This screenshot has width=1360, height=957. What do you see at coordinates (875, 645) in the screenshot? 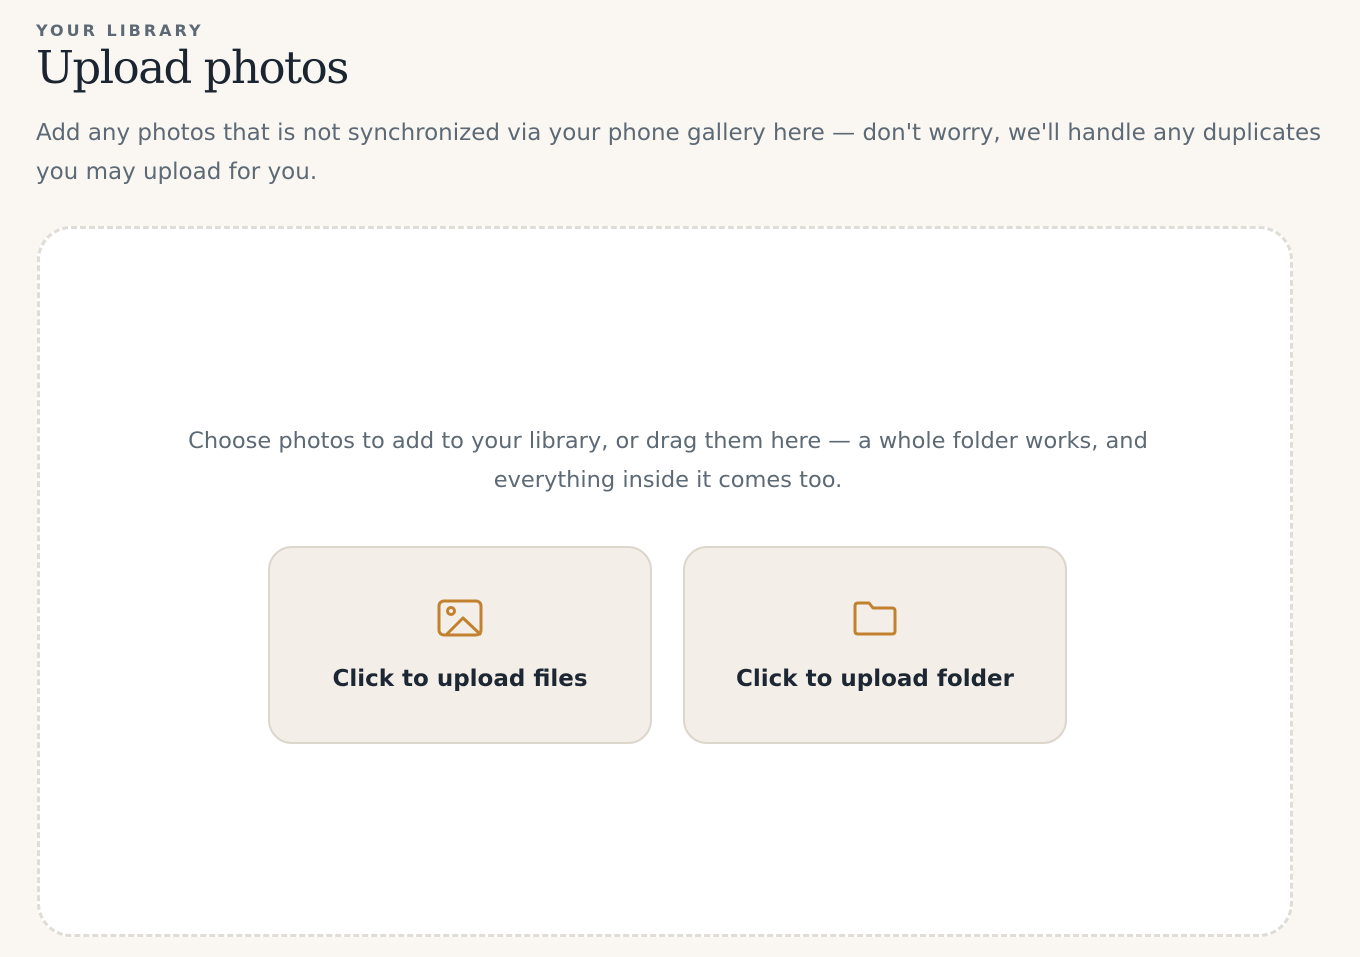
I see `upload-folder-button: Click to upload folder` at bounding box center [875, 645].